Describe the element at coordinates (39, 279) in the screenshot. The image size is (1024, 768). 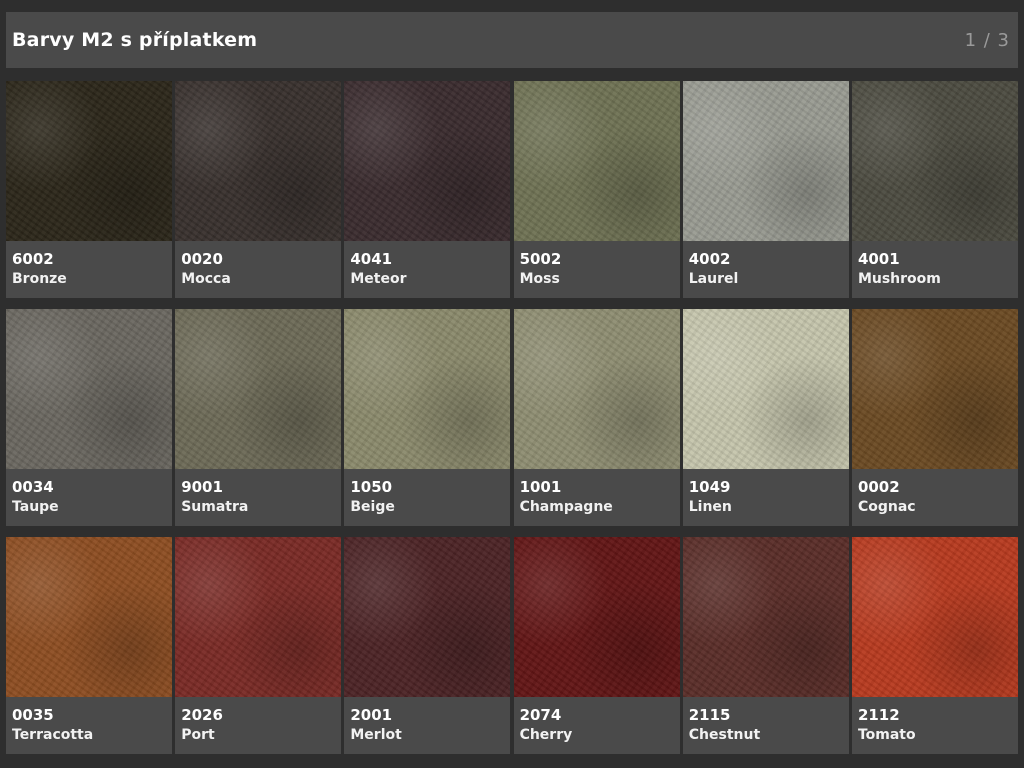
I see `swatch-name: Bronze` at that location.